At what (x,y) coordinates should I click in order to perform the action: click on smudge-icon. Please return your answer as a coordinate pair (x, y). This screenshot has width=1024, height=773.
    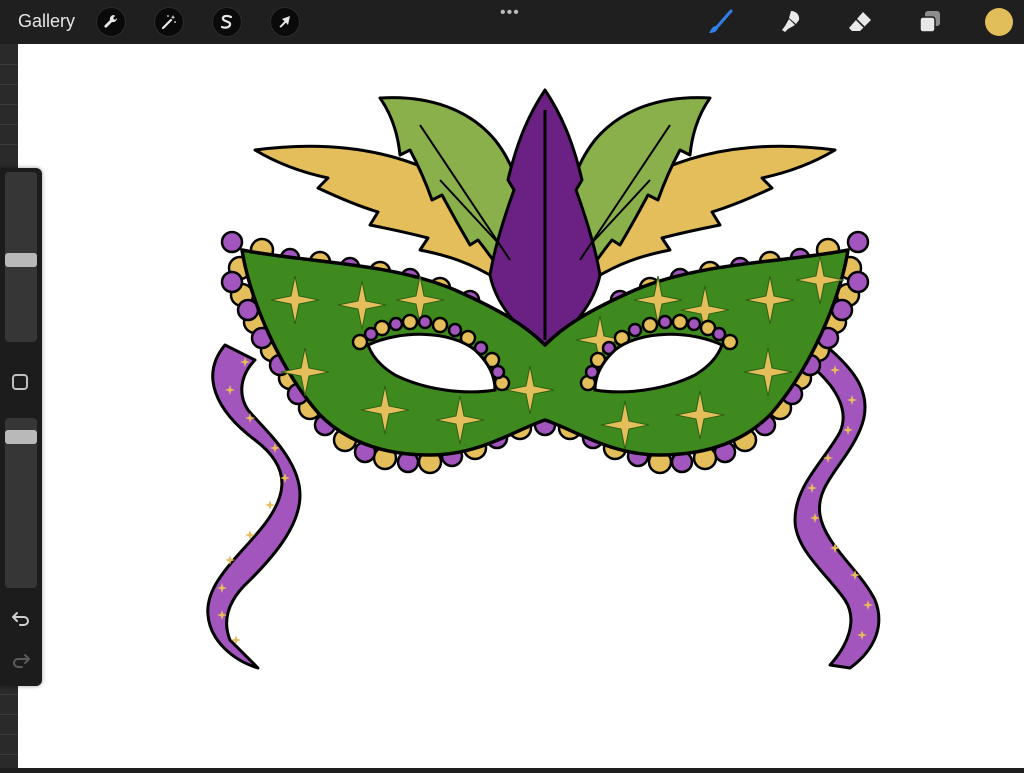
    Looking at the image, I should click on (791, 21).